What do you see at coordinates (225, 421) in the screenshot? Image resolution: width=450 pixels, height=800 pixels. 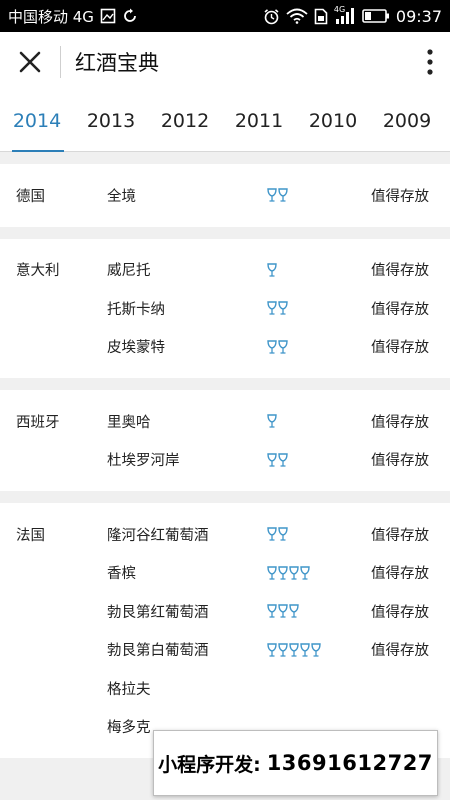 I see `table-row: 西班牙 里奥哈 值得存放` at bounding box center [225, 421].